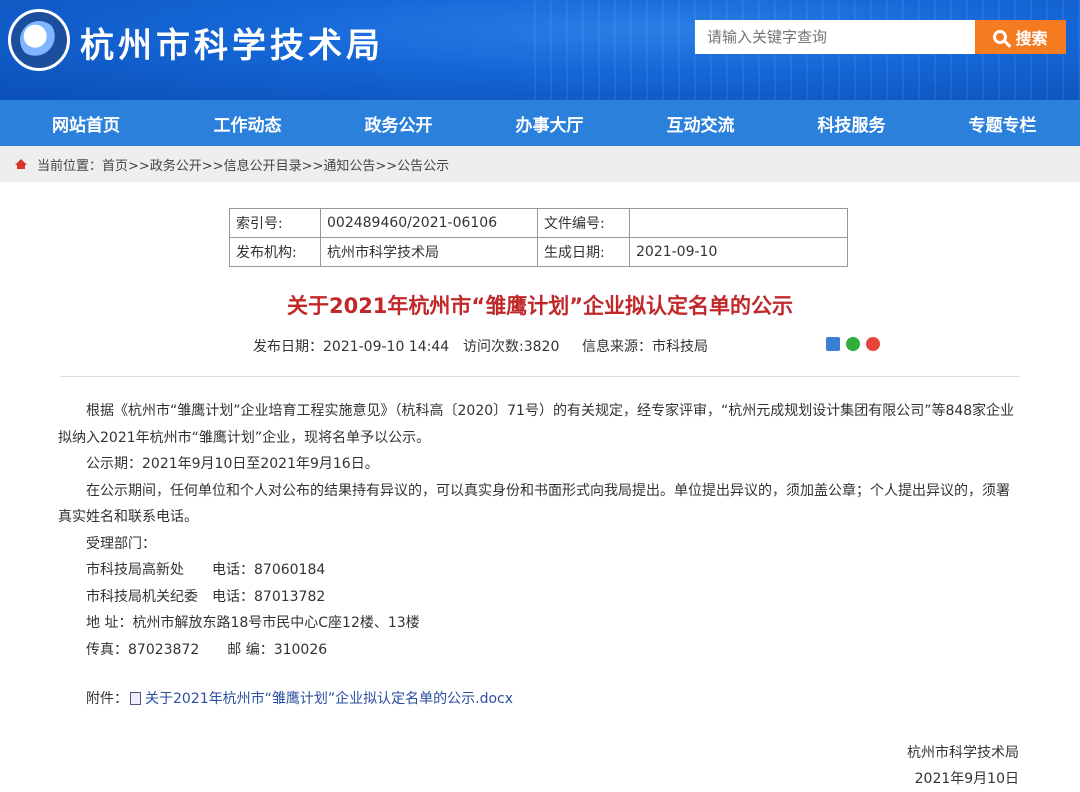  Describe the element at coordinates (738, 252) in the screenshot. I see `date-value: 2021-09-10` at that location.